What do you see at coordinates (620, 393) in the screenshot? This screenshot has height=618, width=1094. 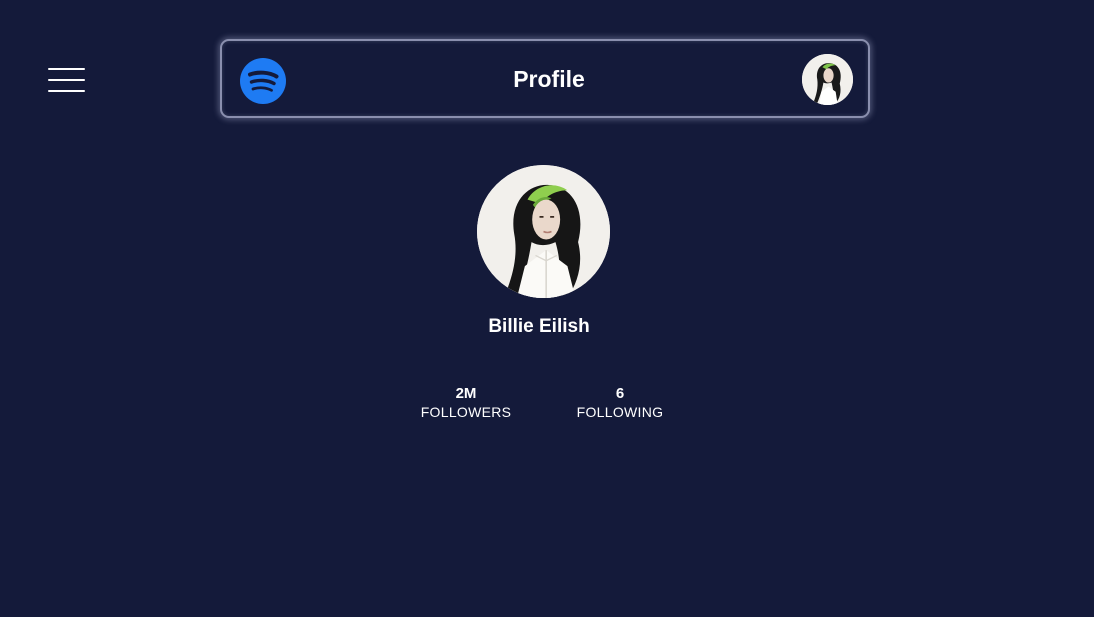 I see `following-count: 6` at bounding box center [620, 393].